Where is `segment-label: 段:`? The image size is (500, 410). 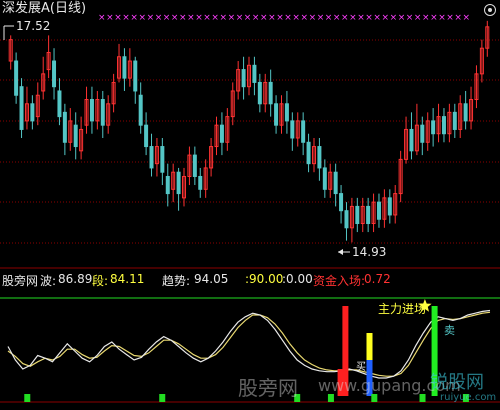 segment-label: 段: is located at coordinates (100, 281).